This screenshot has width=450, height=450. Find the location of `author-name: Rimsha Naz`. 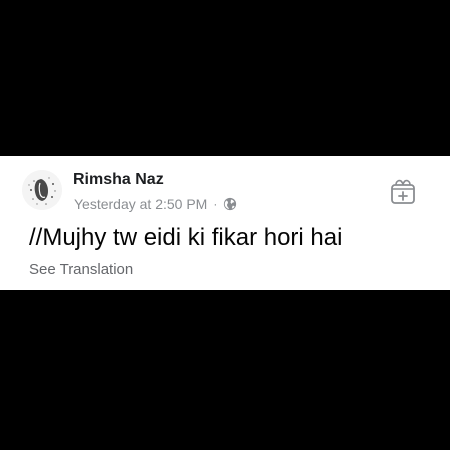

author-name: Rimsha Naz is located at coordinates (118, 180).